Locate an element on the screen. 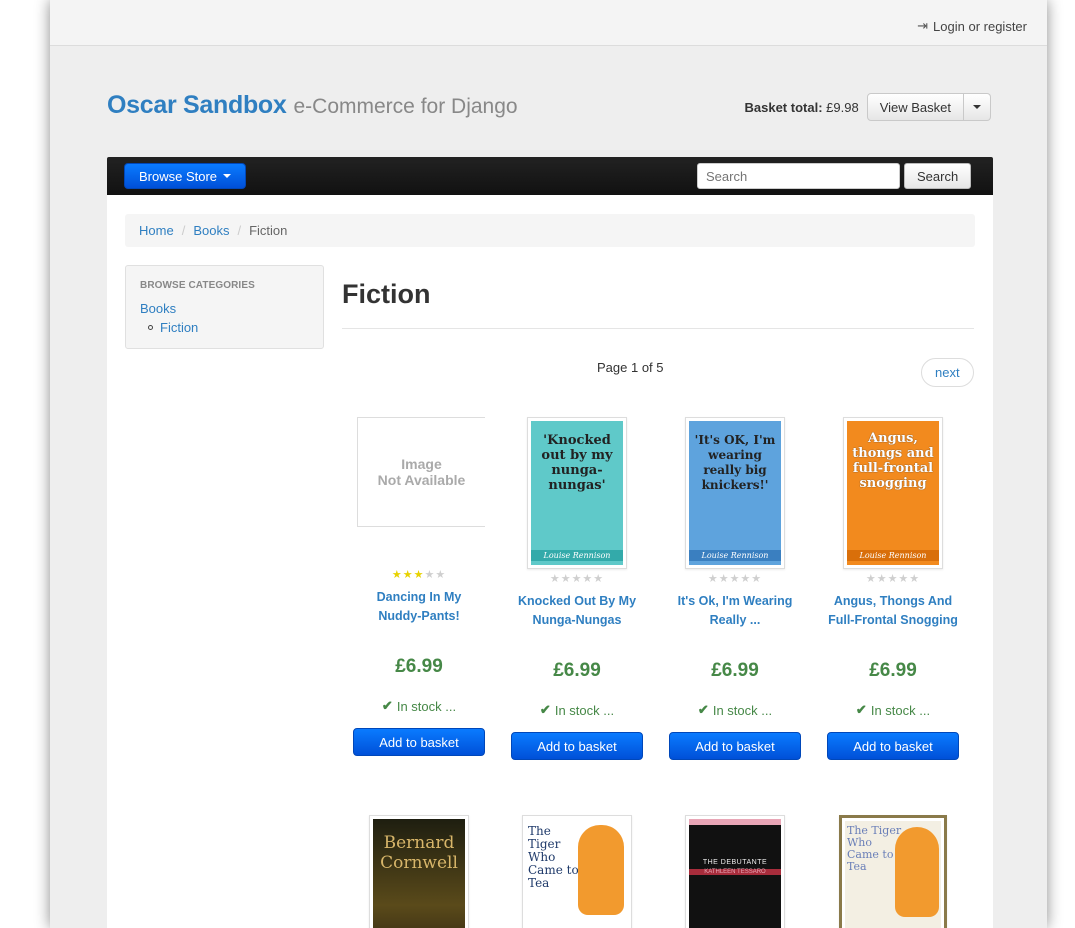 The image size is (1075, 928). book-cover: Bernard Cornwell is located at coordinates (419, 873).